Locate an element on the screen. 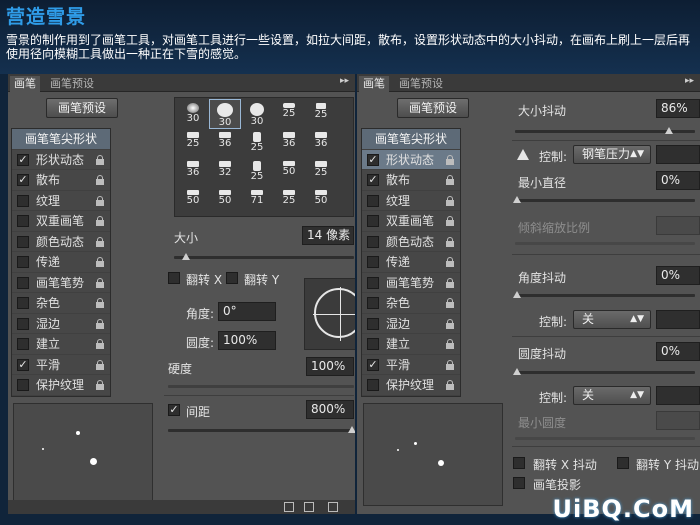  size-slider is located at coordinates (264, 256).